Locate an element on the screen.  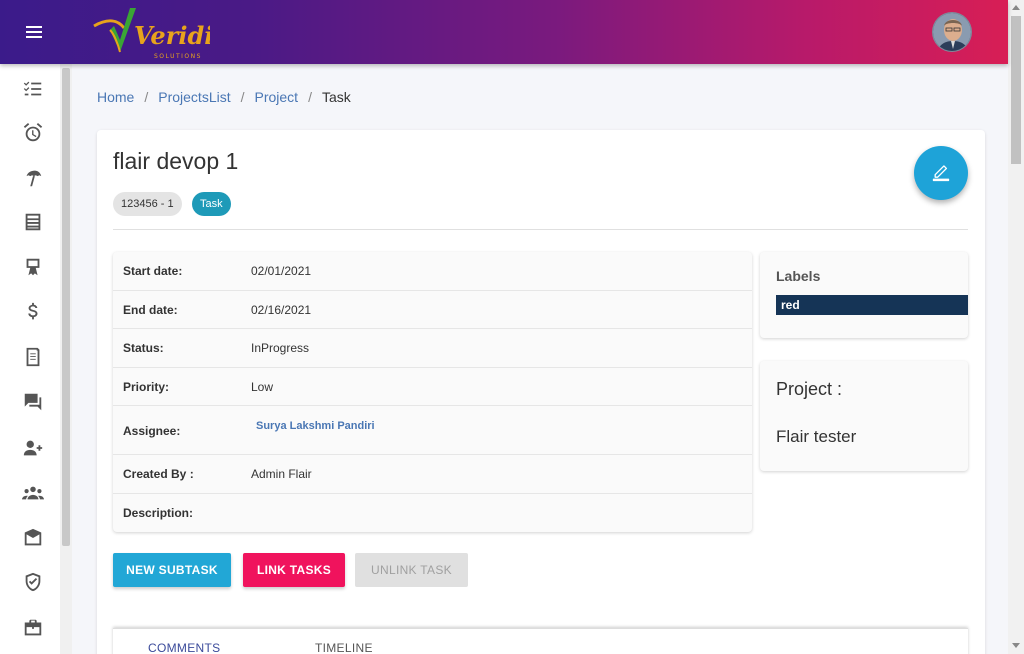
start-date-value: 02/01/2021 is located at coordinates (281, 271).